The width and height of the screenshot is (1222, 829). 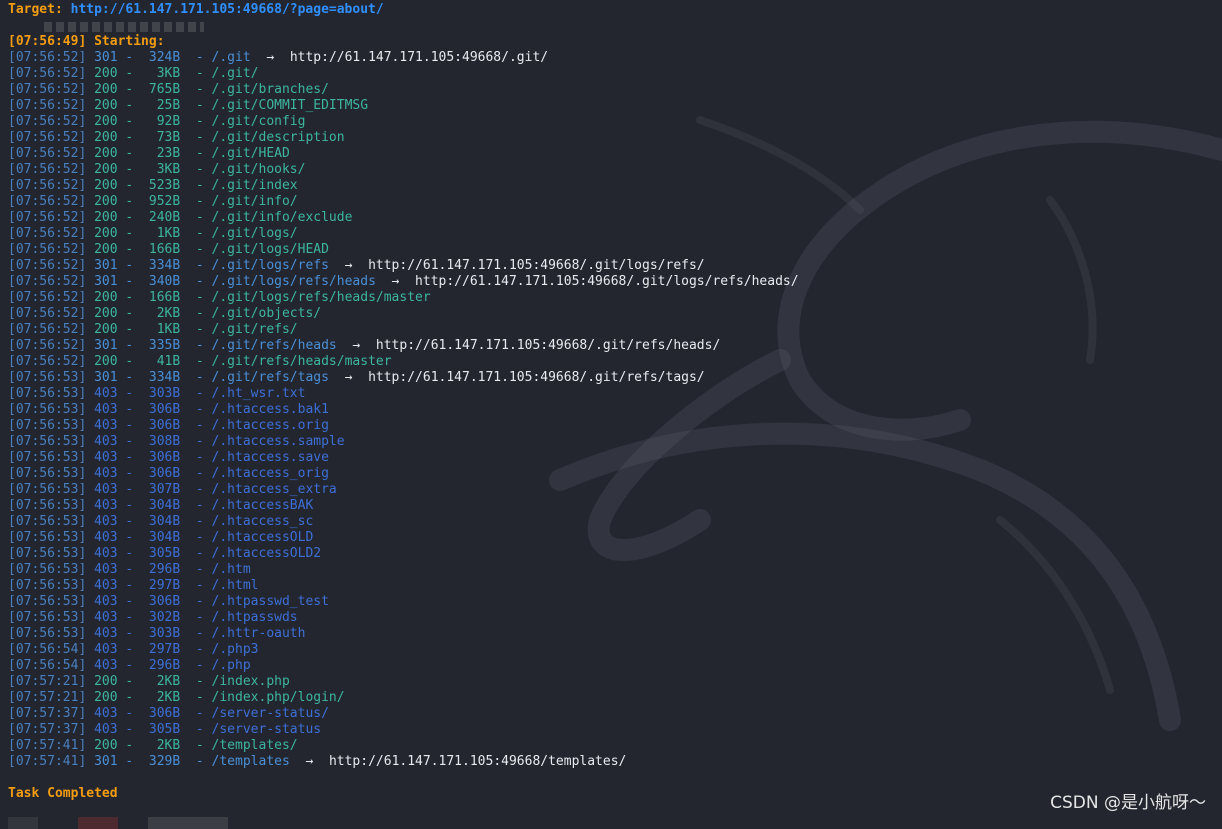 I want to click on path: /.git/COMMIT_EDITMSG, so click(x=290, y=105).